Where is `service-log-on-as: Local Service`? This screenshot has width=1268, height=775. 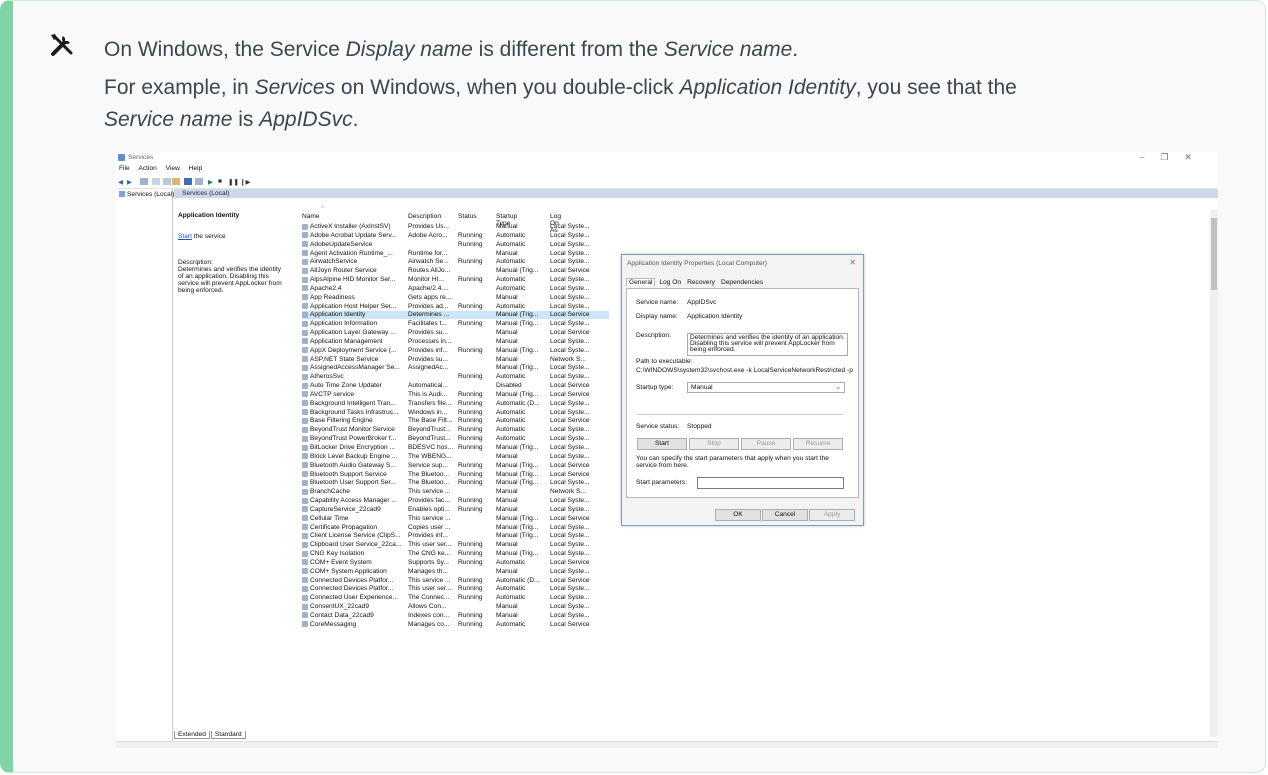
service-log-on-as: Local Service is located at coordinates (570, 421).